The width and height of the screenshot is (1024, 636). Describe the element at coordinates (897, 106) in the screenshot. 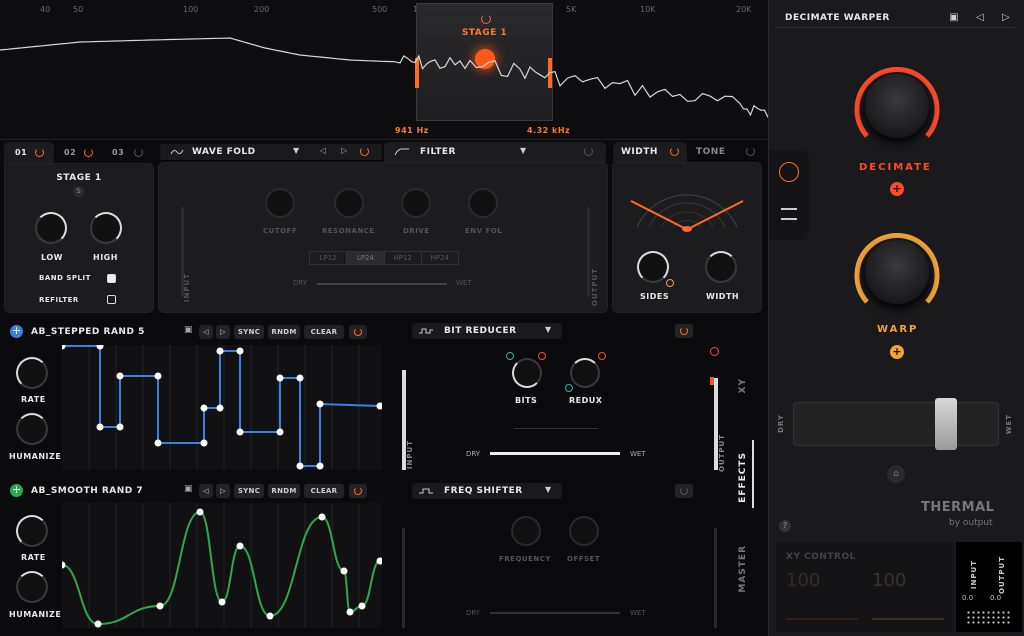

I see `decimate-knob` at that location.